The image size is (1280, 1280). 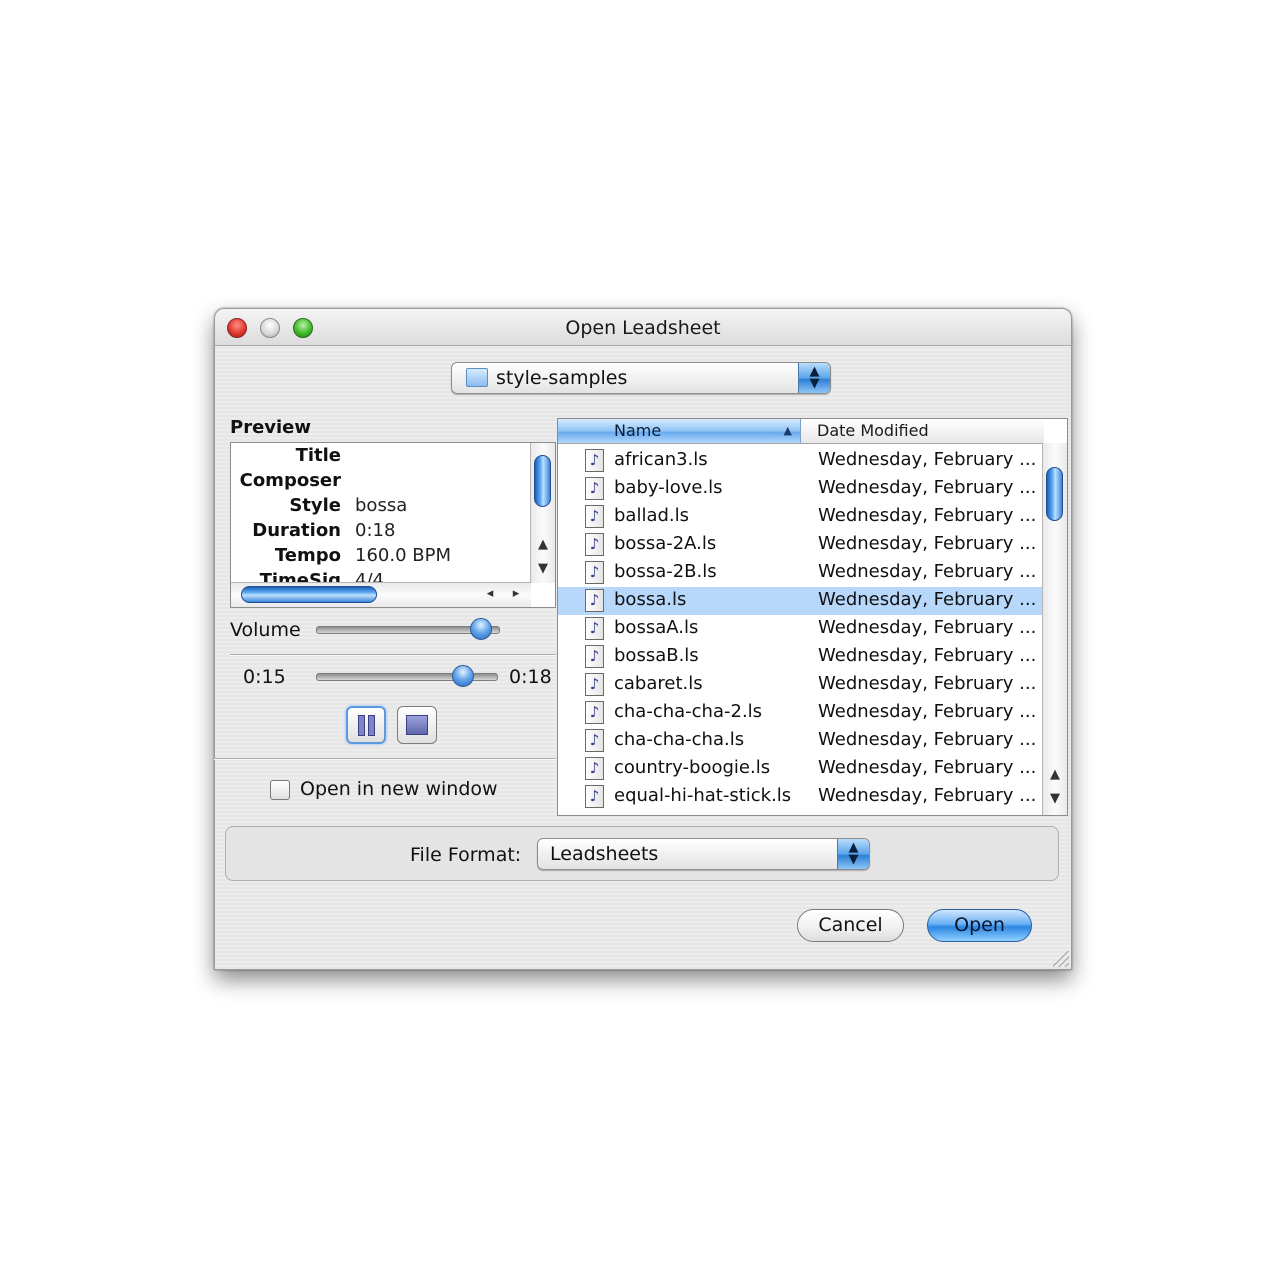 I want to click on file-list-header: Name ▲ Date Modified, so click(x=801, y=431).